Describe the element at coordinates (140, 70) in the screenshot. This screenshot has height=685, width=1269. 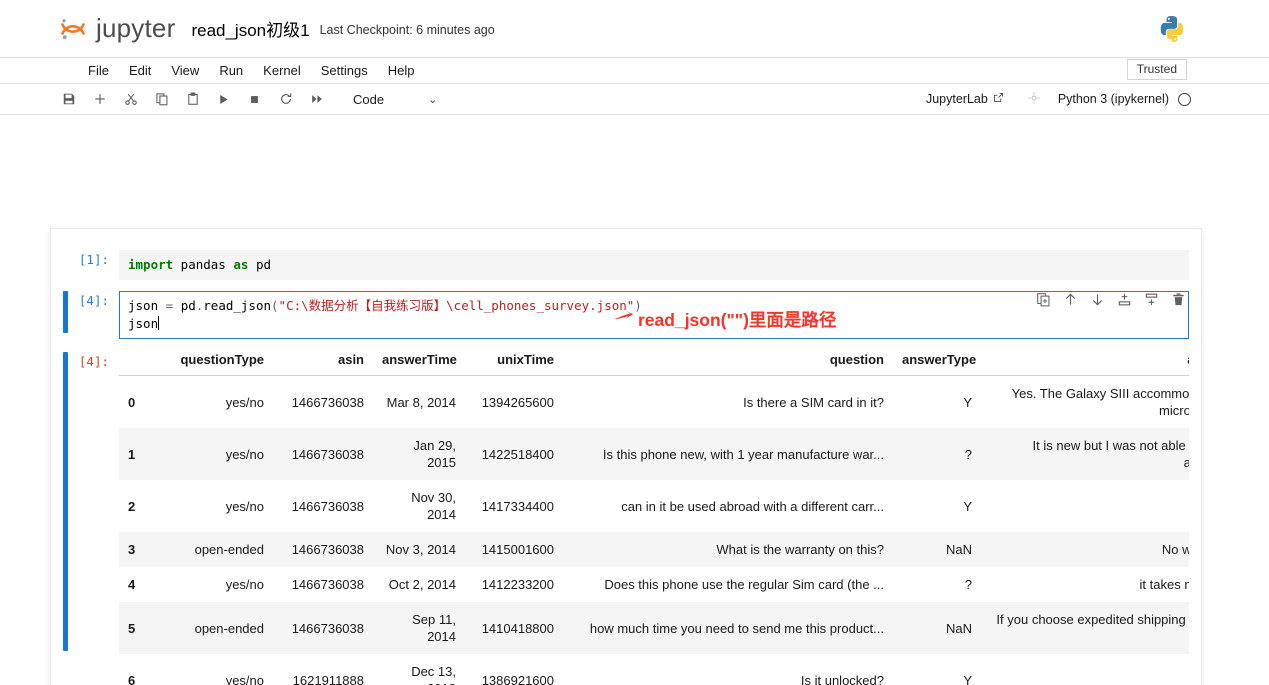
I see `menu-edit: Edit` at that location.